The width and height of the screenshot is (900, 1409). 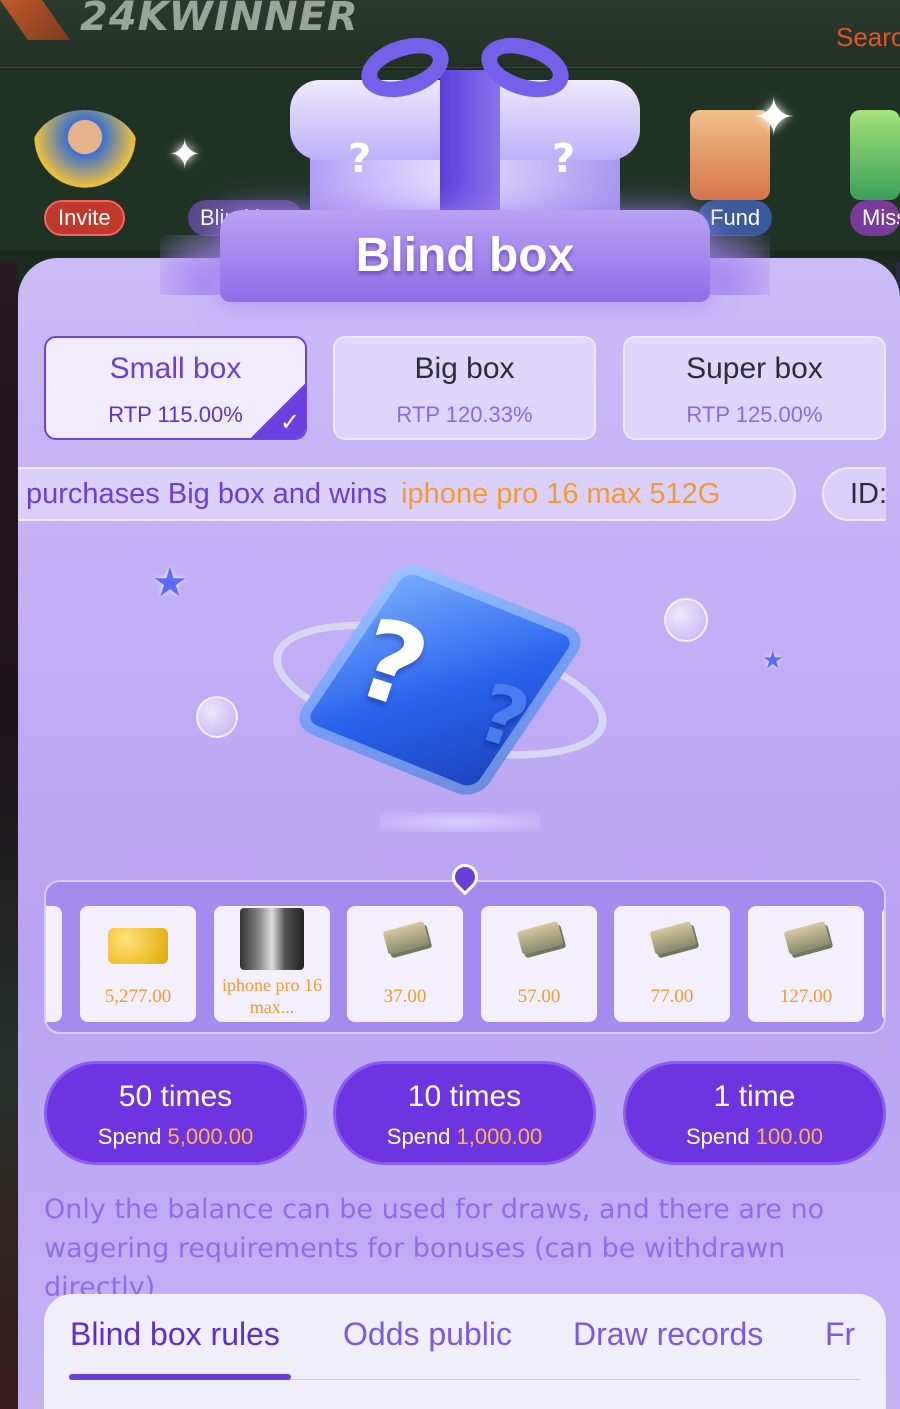 I want to click on prize-card: 5,277.00, so click(x=138, y=964).